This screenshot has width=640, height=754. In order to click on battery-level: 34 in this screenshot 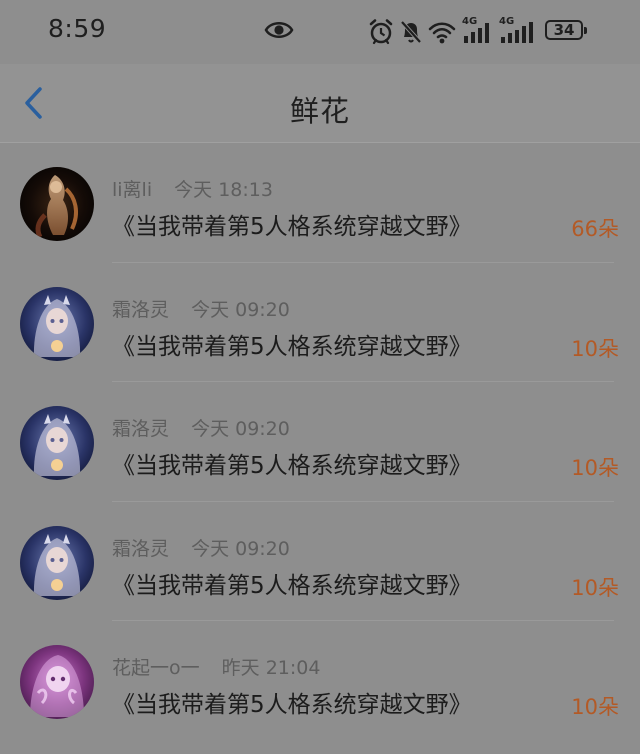, I will do `click(564, 30)`.